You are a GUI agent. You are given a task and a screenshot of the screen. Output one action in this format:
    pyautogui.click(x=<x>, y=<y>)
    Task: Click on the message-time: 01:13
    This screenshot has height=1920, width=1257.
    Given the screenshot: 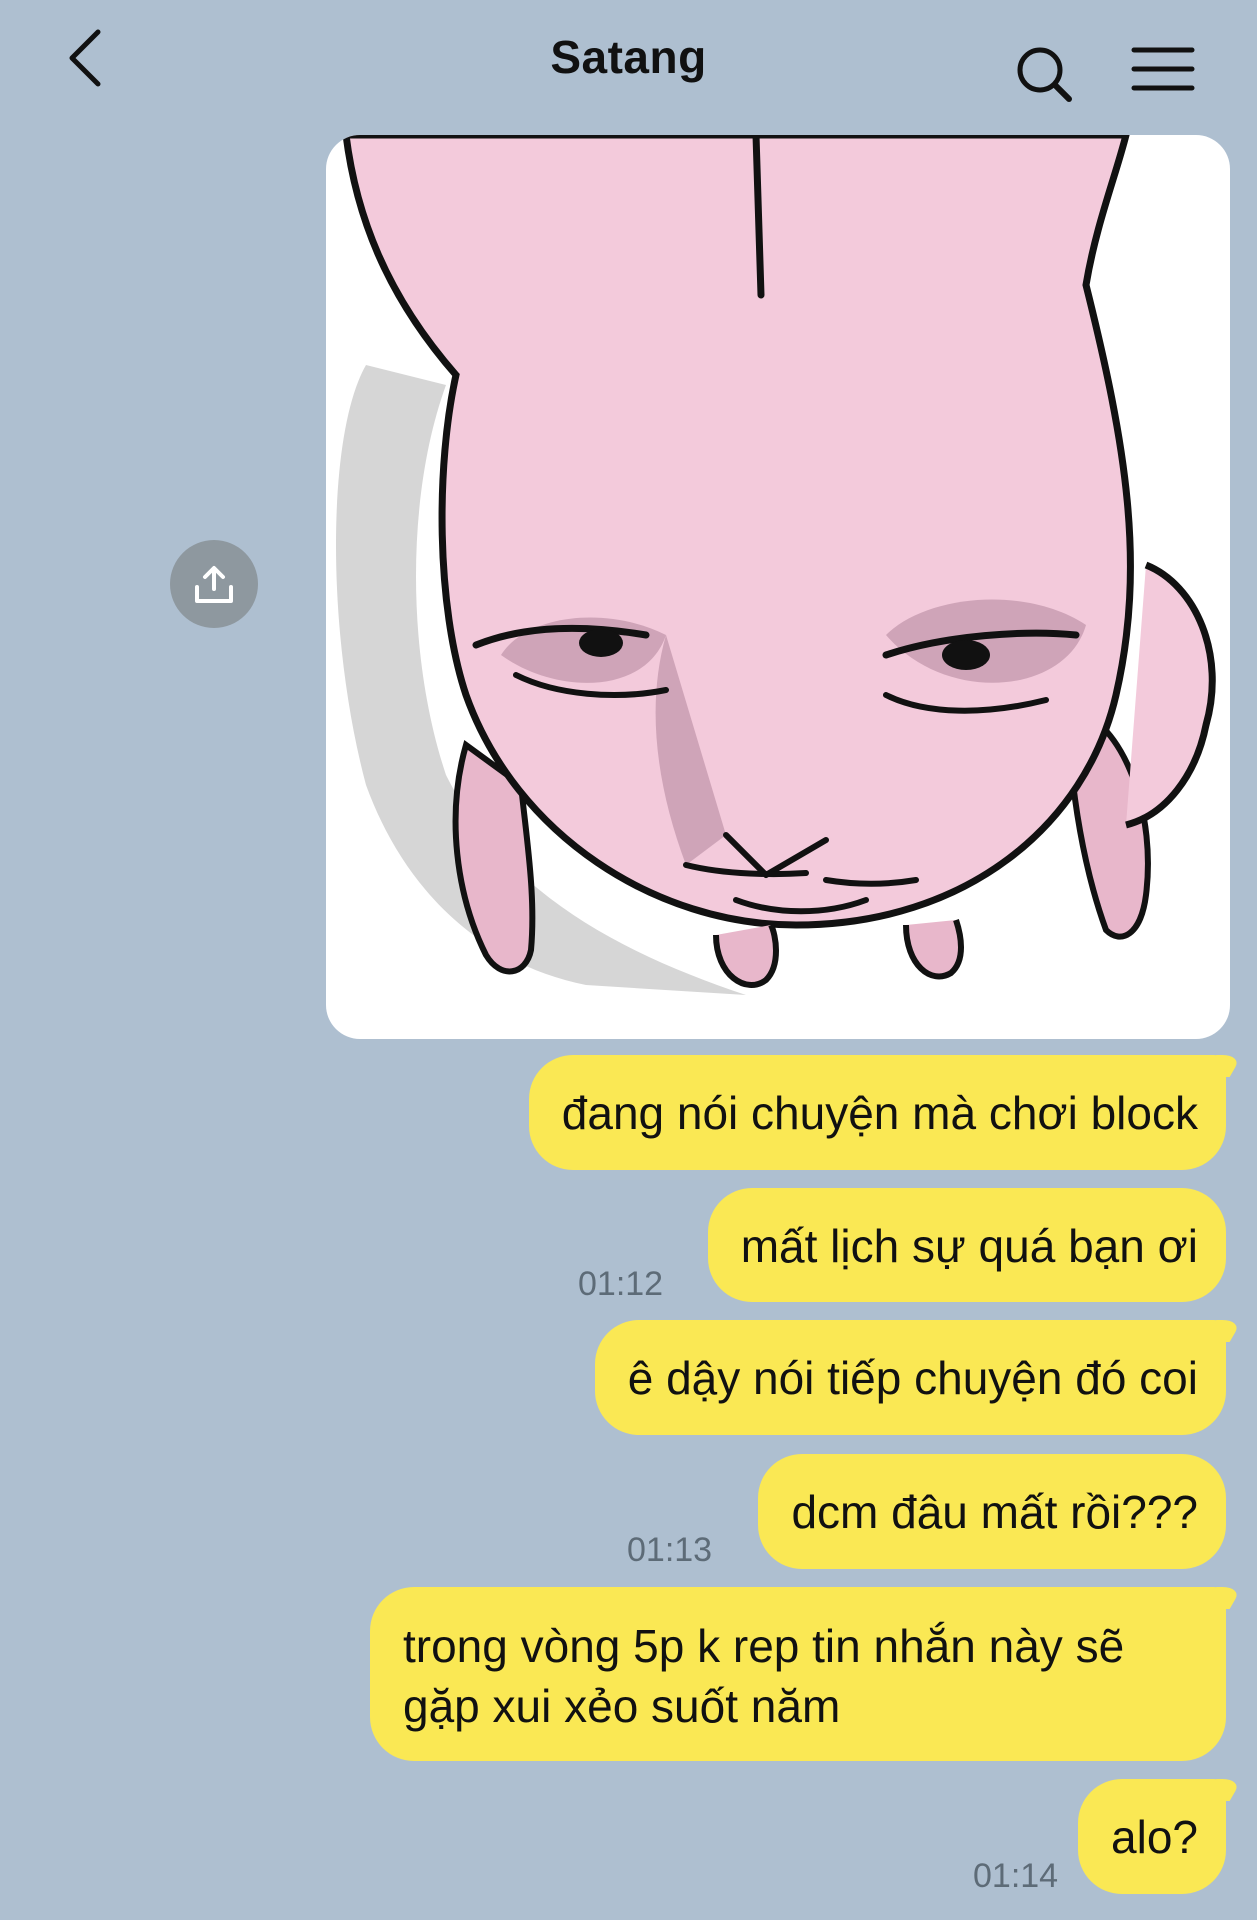 What is the action you would take?
    pyautogui.click(x=670, y=1550)
    